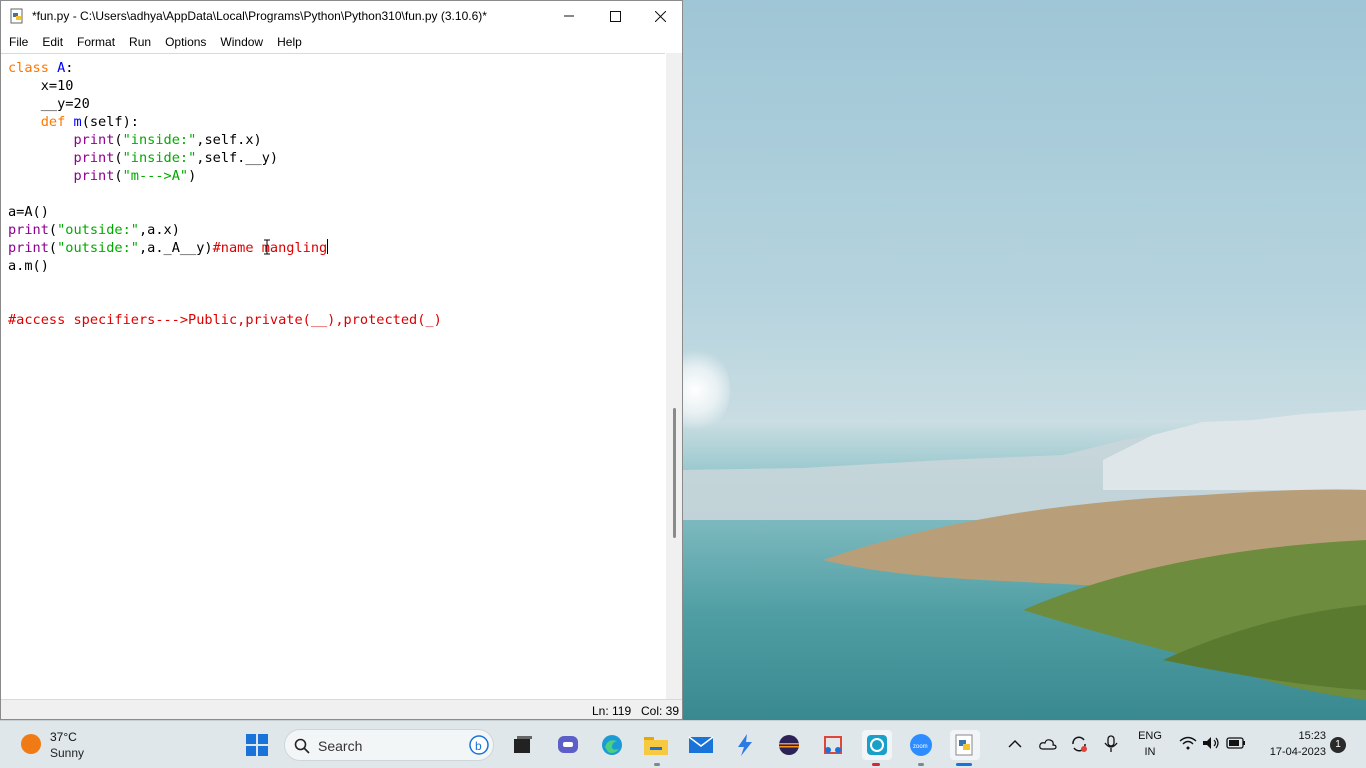 This screenshot has width=1366, height=768. I want to click on zoom-button: zoom, so click(921, 745).